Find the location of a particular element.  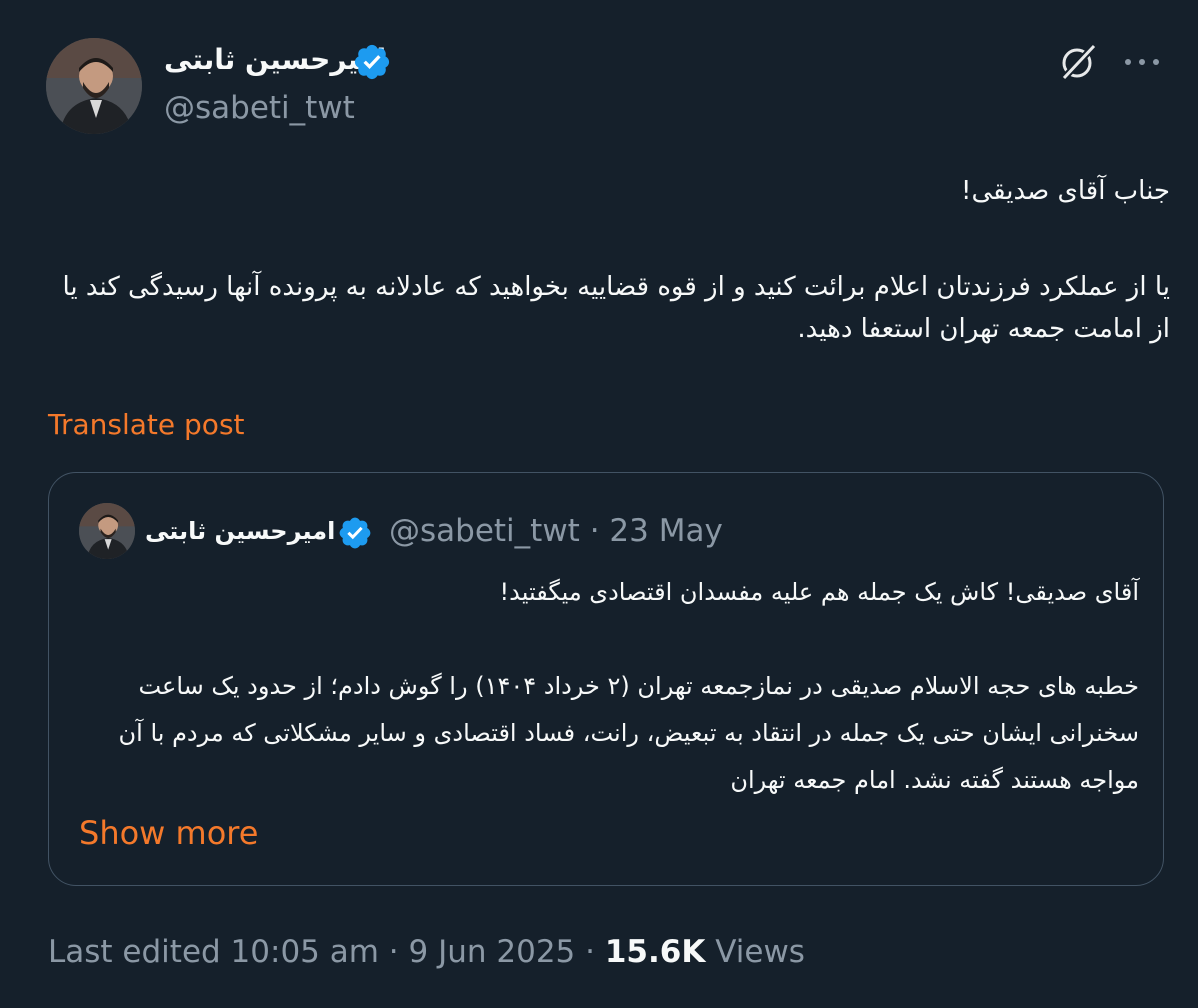

author-handle: @sabeti_twt is located at coordinates (259, 108).